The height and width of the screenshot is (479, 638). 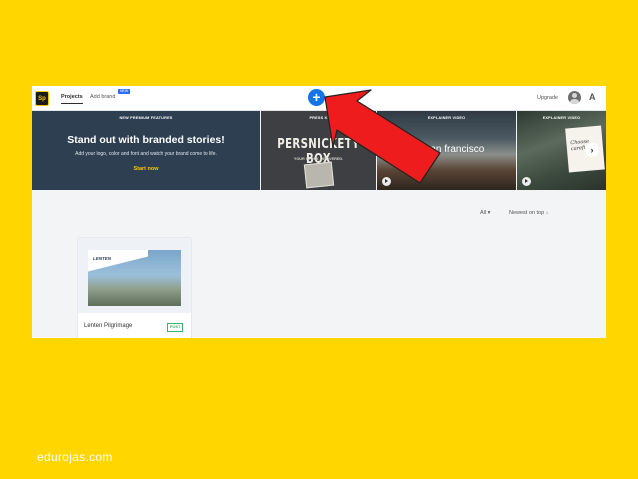 I want to click on tab-add-brand: Add brand, so click(x=102, y=97).